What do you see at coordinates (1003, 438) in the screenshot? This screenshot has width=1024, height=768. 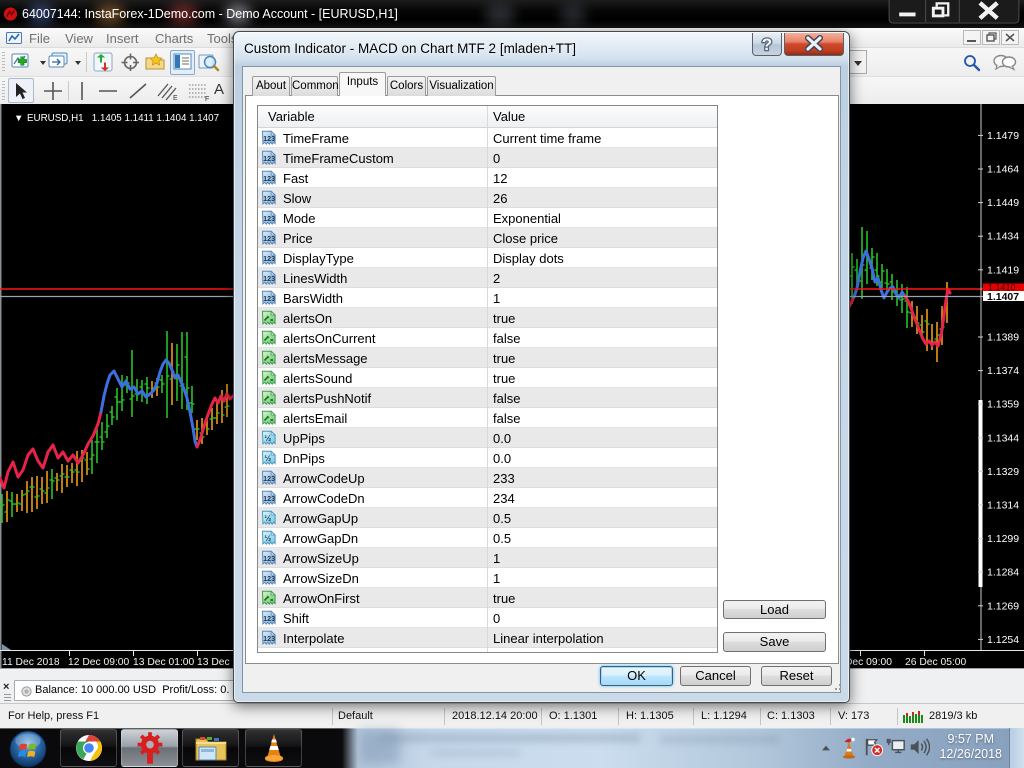 I see `svg-text: 1.1344` at bounding box center [1003, 438].